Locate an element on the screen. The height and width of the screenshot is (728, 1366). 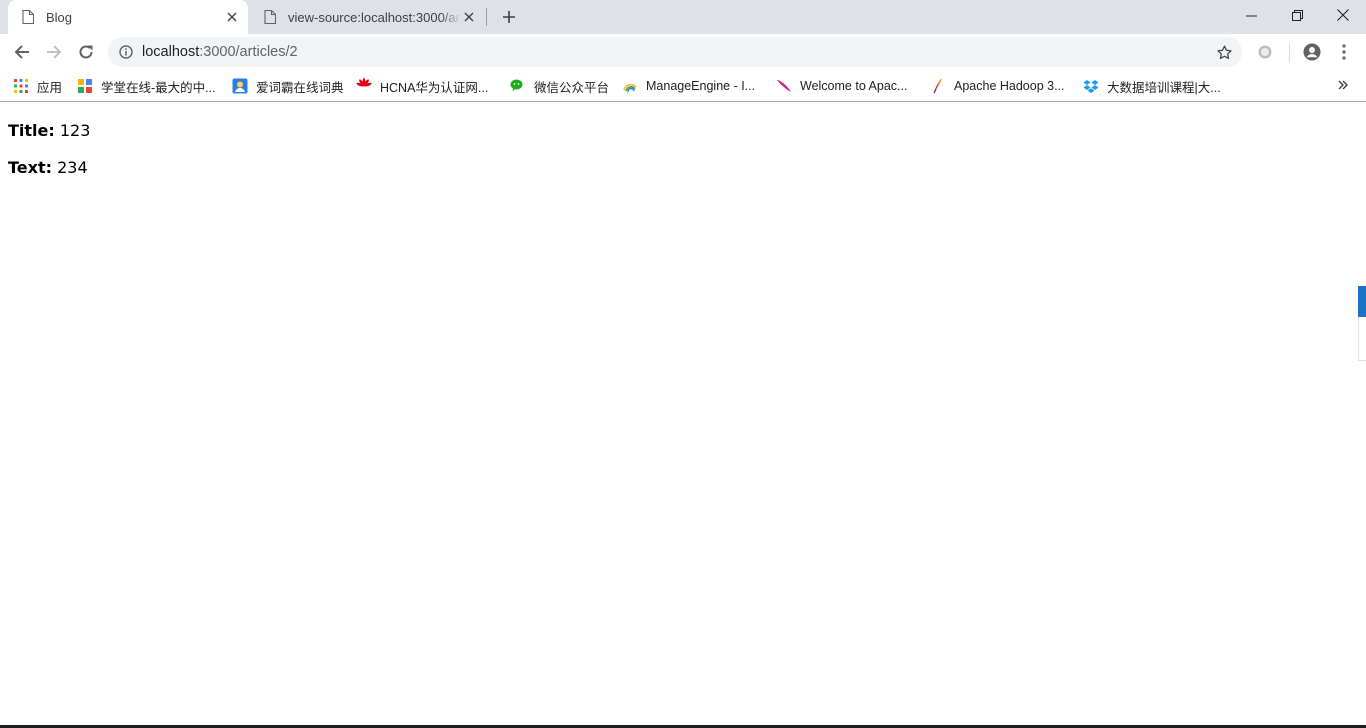
bookmark-label: 微信公众平台 is located at coordinates (572, 87).